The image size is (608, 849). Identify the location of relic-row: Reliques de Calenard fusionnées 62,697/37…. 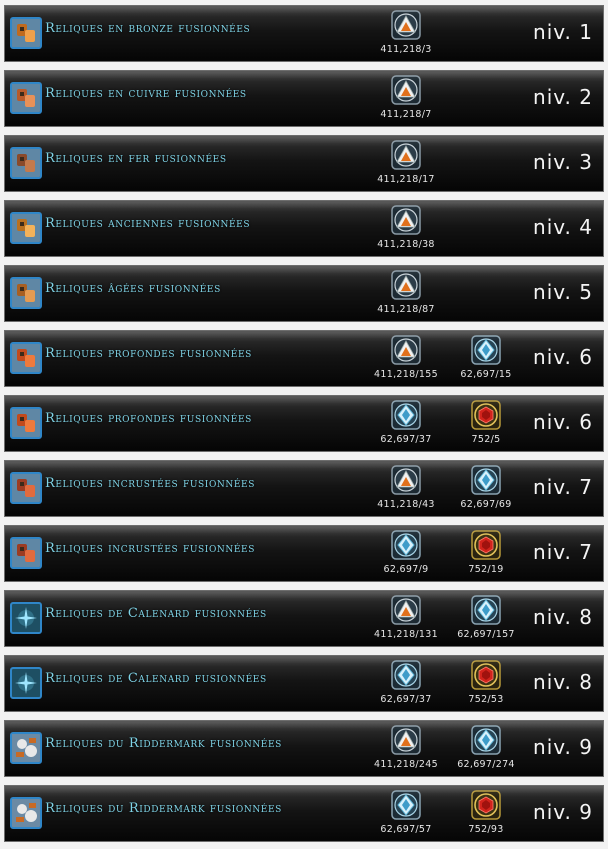
(304, 683).